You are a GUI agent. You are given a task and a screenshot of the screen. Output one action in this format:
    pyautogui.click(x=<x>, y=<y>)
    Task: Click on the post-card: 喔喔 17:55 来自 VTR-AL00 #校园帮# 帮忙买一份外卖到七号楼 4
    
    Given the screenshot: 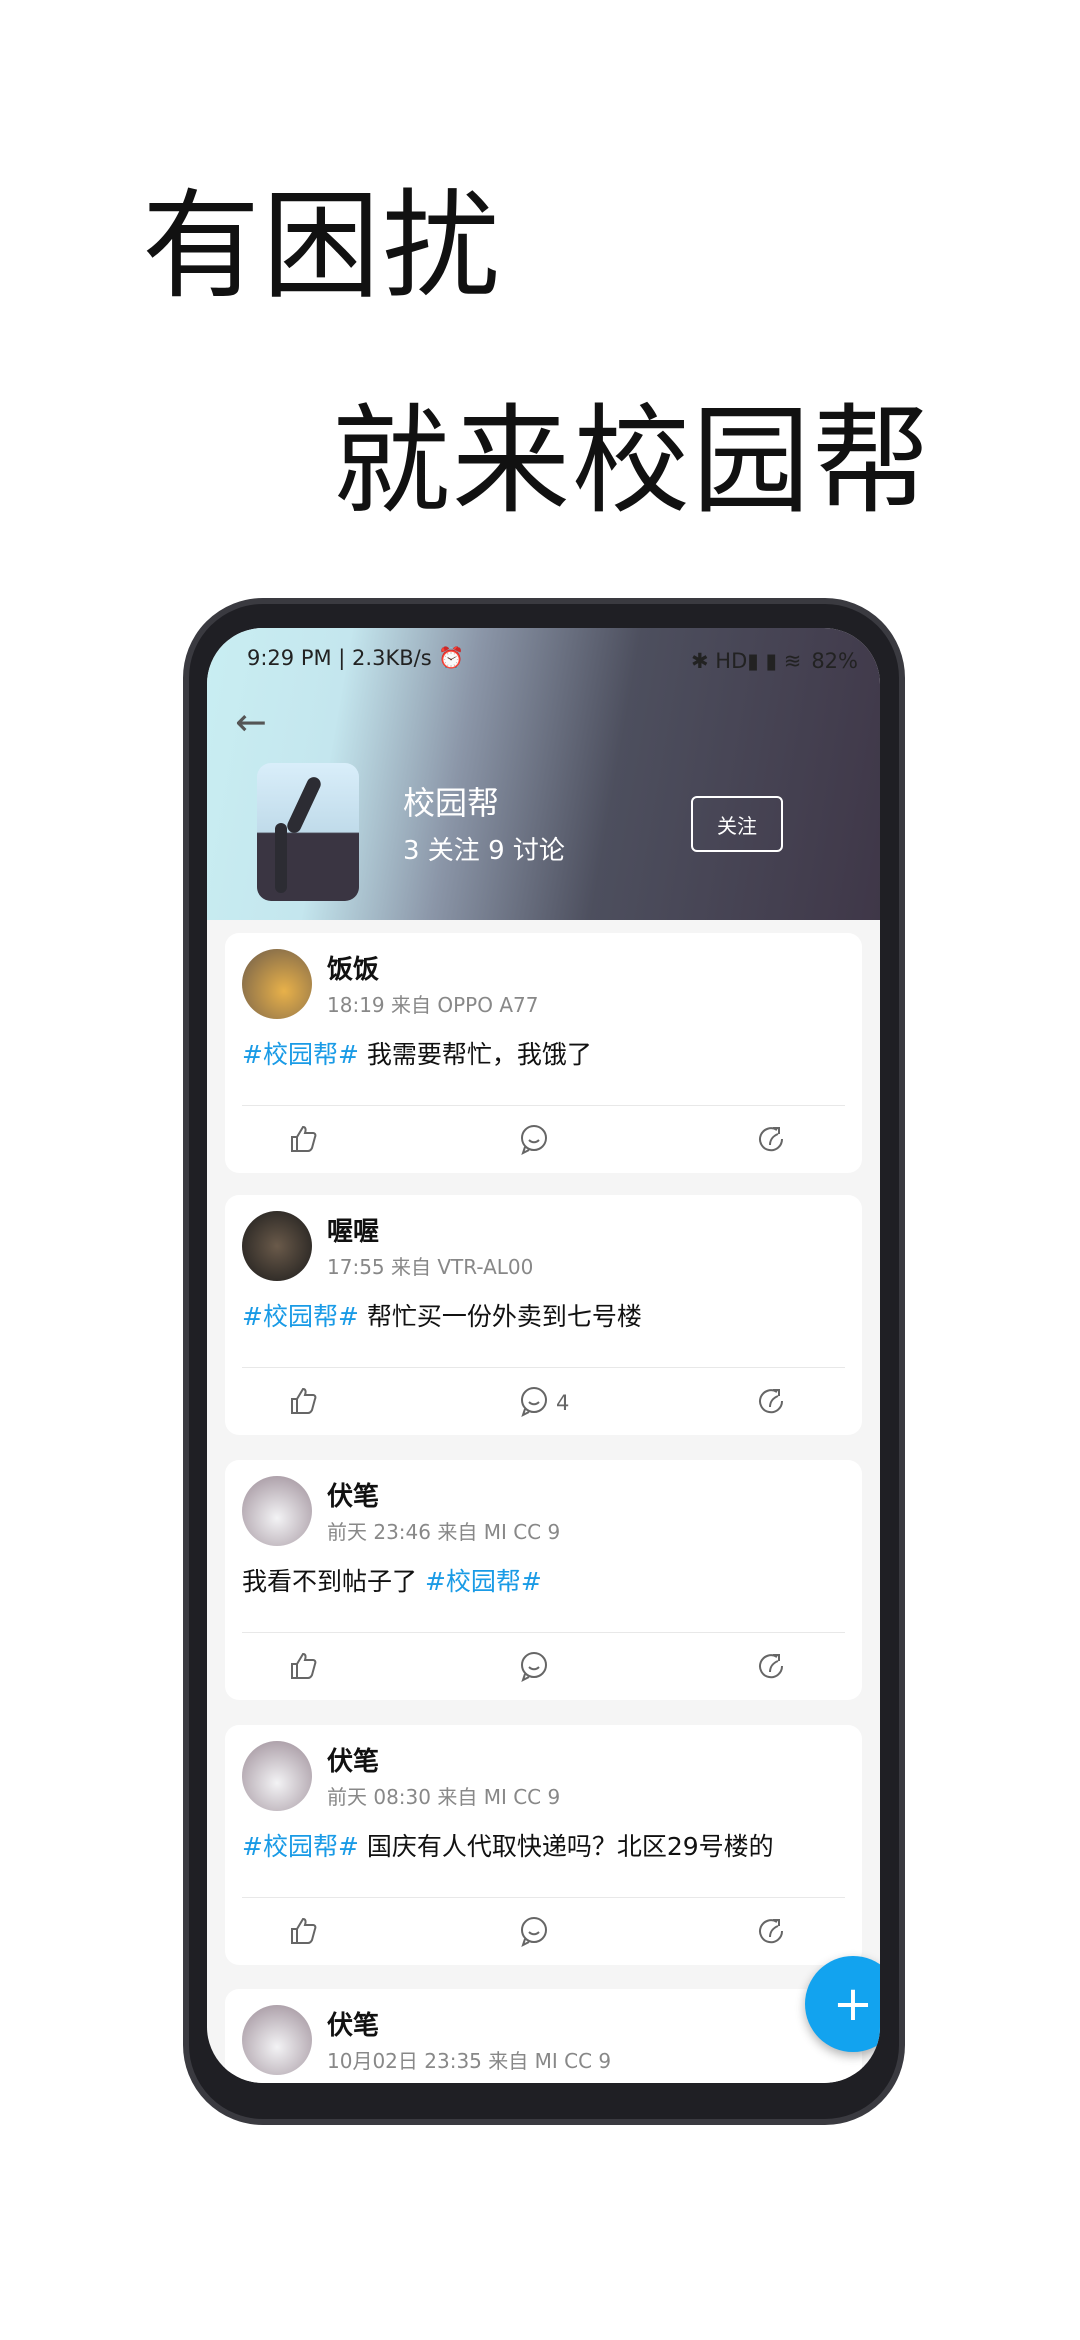 What is the action you would take?
    pyautogui.click(x=543, y=1315)
    